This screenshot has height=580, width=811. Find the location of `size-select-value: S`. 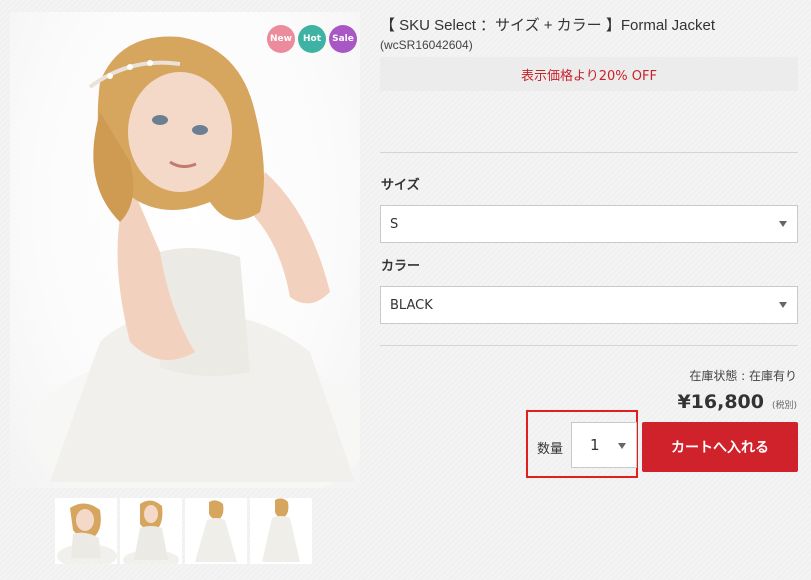

size-select-value: S is located at coordinates (394, 224).